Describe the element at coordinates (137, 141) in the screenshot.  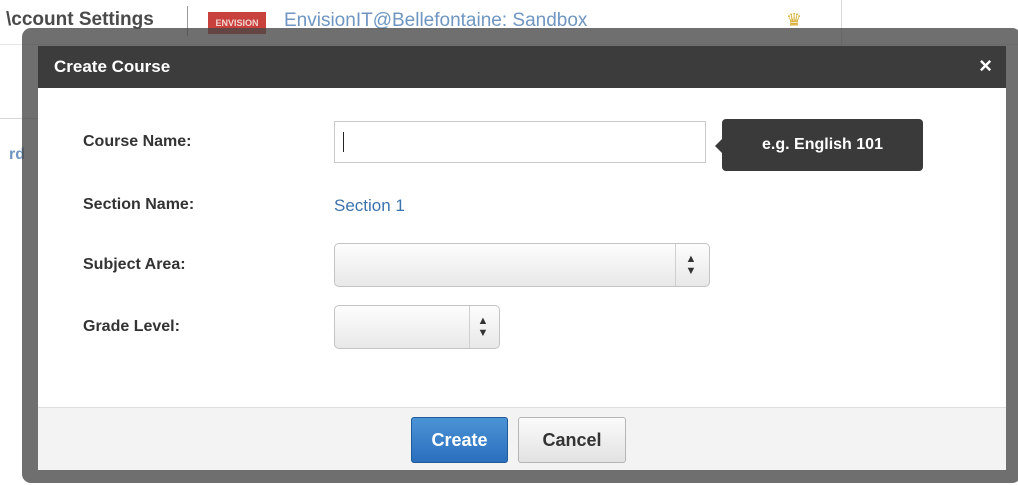
I see `course-name-label: Course Name:` at that location.